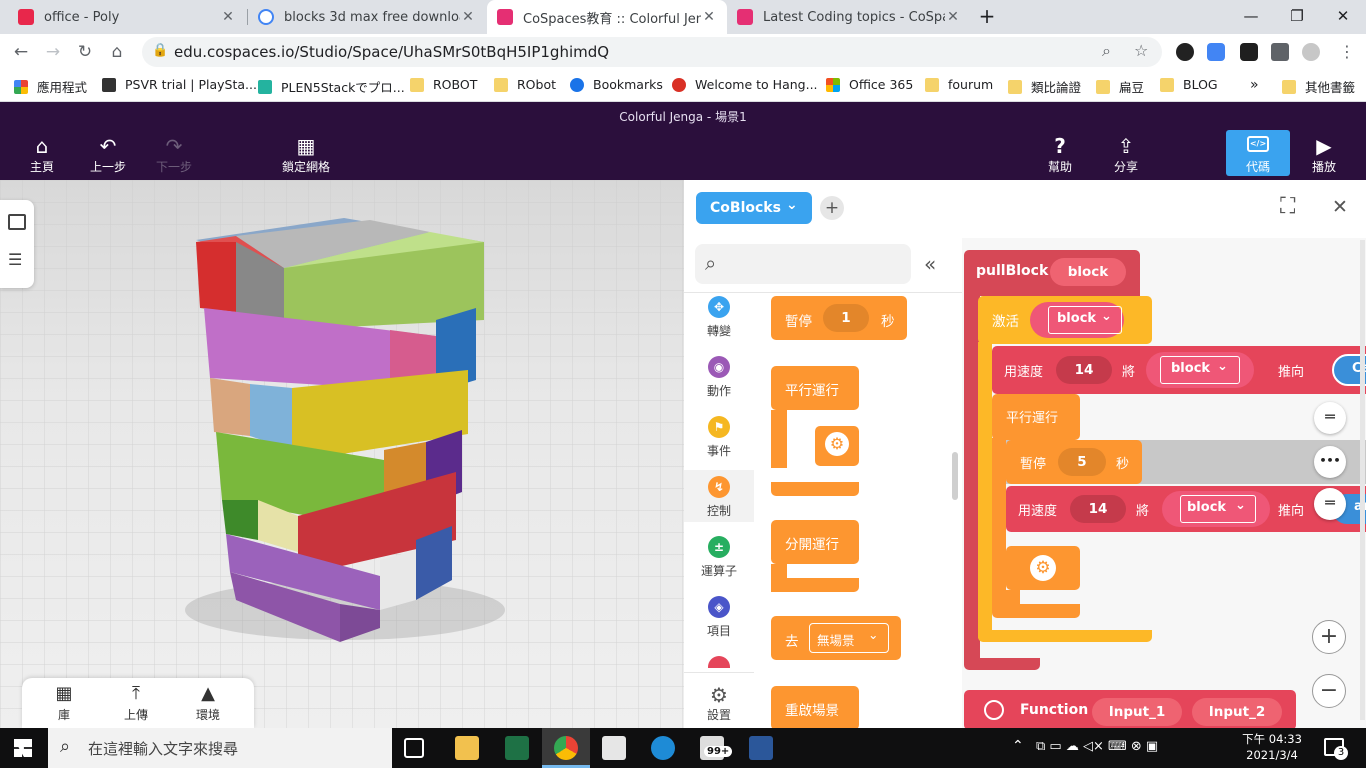  What do you see at coordinates (849, 638) in the screenshot?
I see `scene-dropdown: 無場景 ⌄` at bounding box center [849, 638].